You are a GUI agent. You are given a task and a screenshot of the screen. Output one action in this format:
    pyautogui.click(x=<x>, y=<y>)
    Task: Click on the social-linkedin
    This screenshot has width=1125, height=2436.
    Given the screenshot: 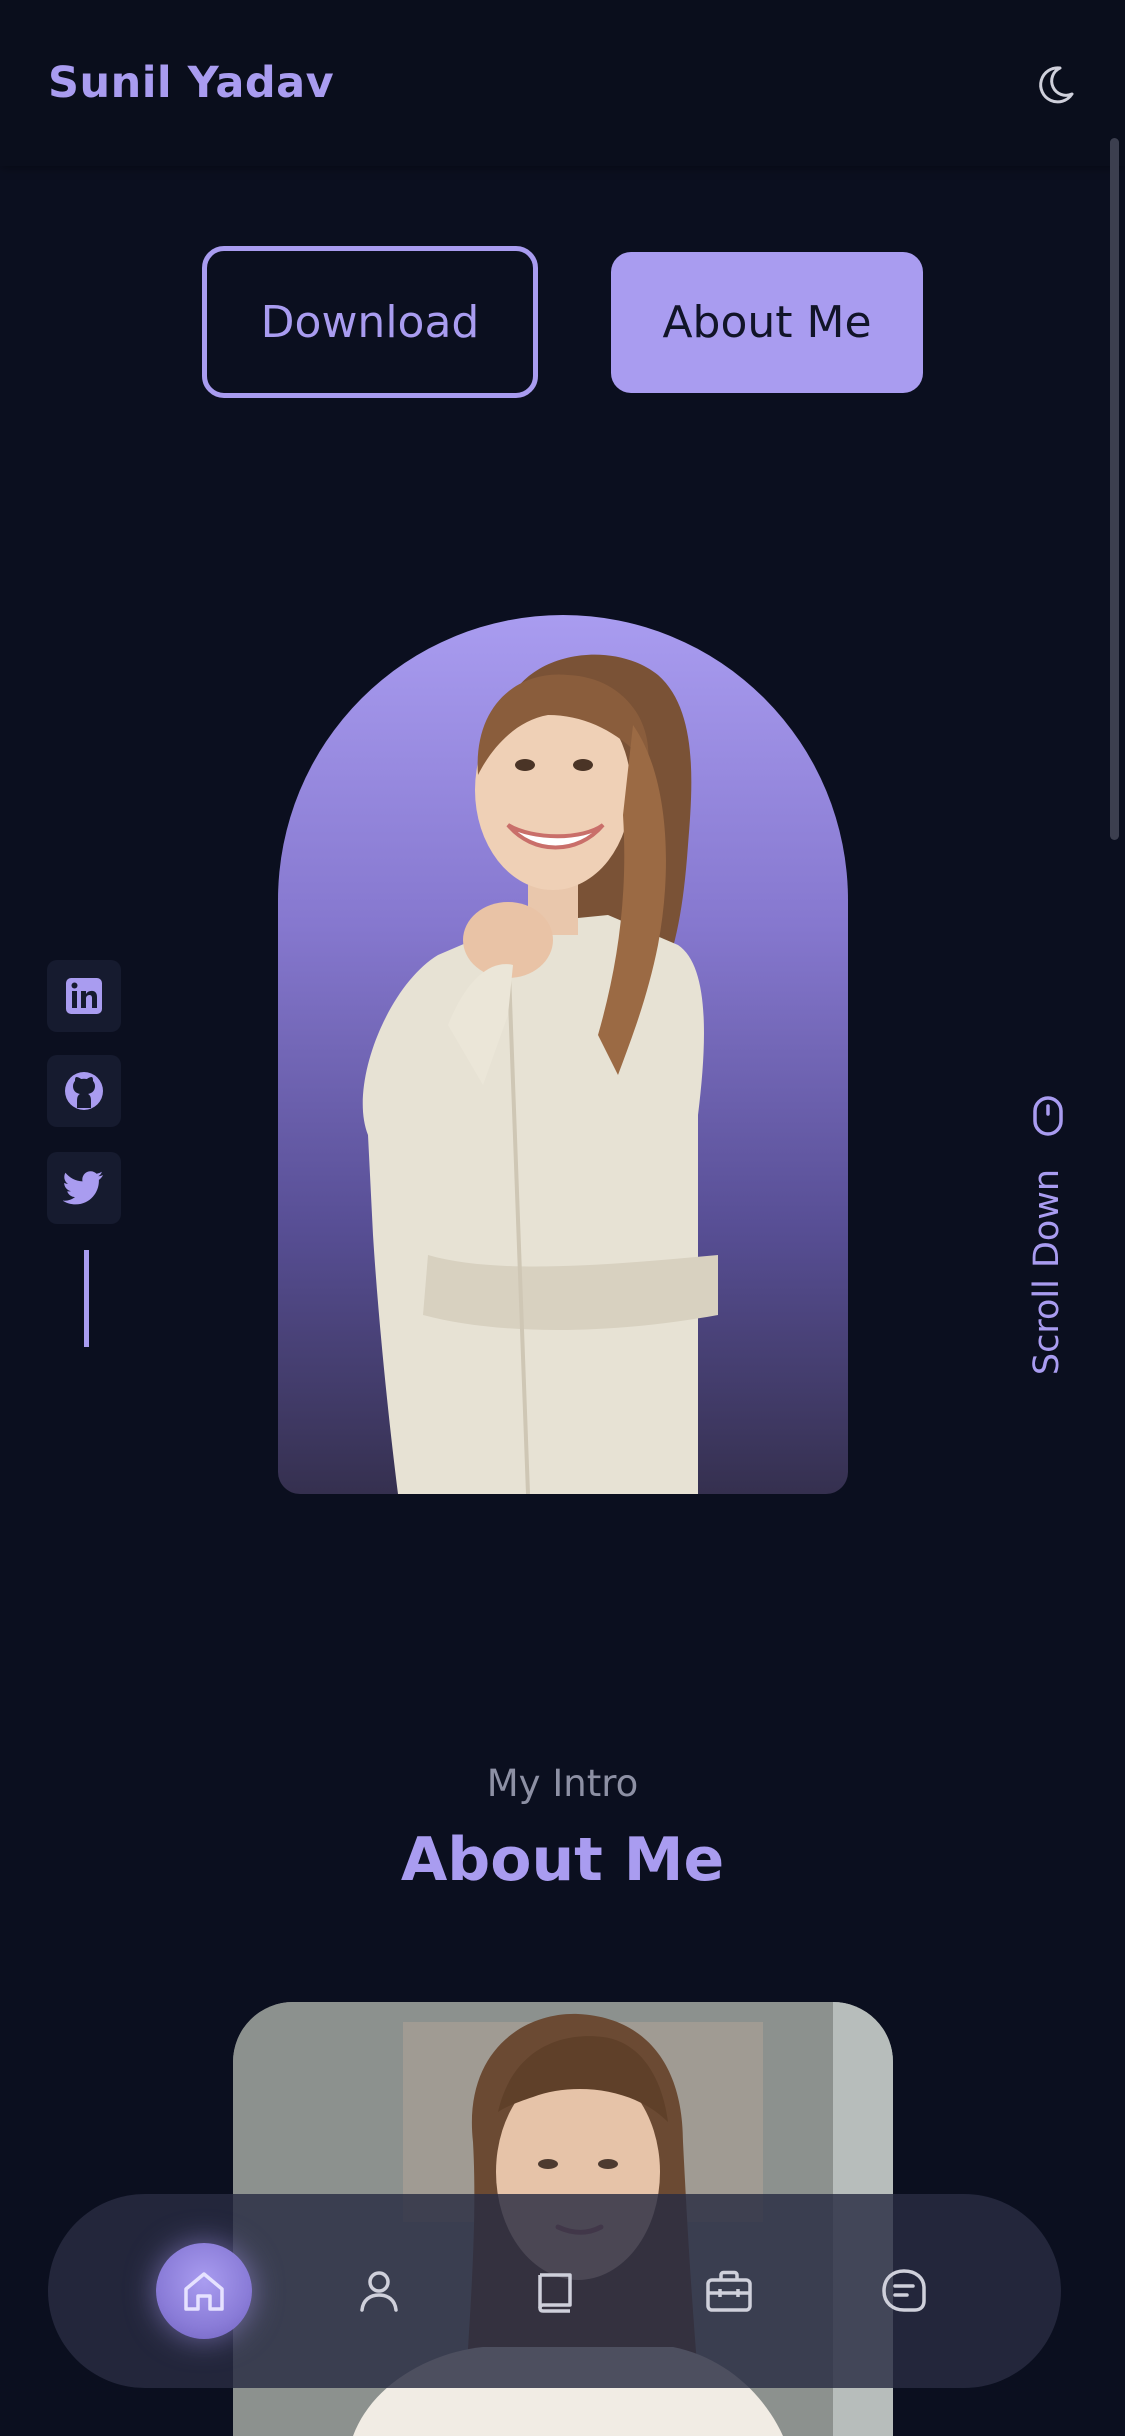 What is the action you would take?
    pyautogui.click(x=84, y=996)
    